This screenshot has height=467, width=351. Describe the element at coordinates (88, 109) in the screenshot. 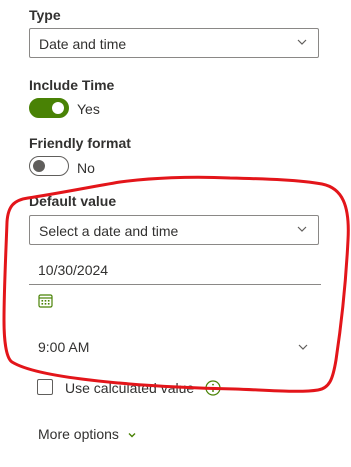

I see `include-time-state: Yes` at that location.